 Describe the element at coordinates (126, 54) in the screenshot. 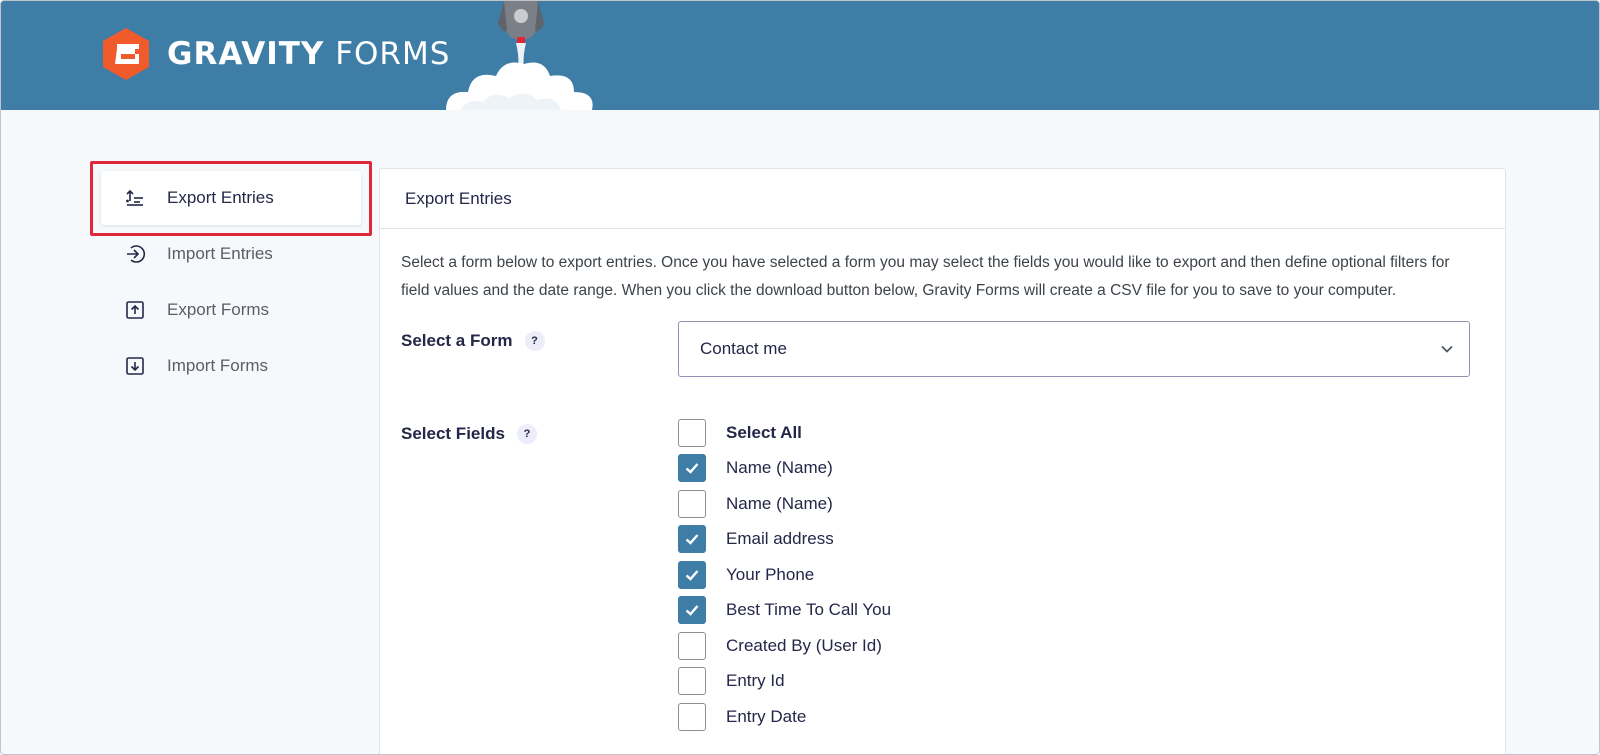

I see `gravity-forms-logo-icon` at that location.